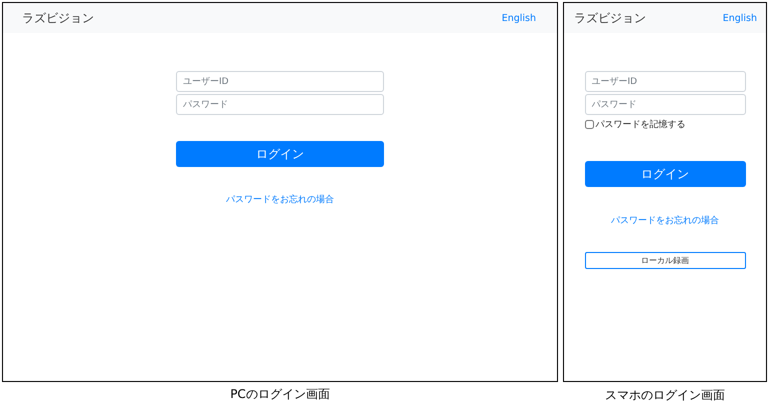 The height and width of the screenshot is (404, 770). I want to click on remember-label: パスワードを記憶する, so click(641, 124).